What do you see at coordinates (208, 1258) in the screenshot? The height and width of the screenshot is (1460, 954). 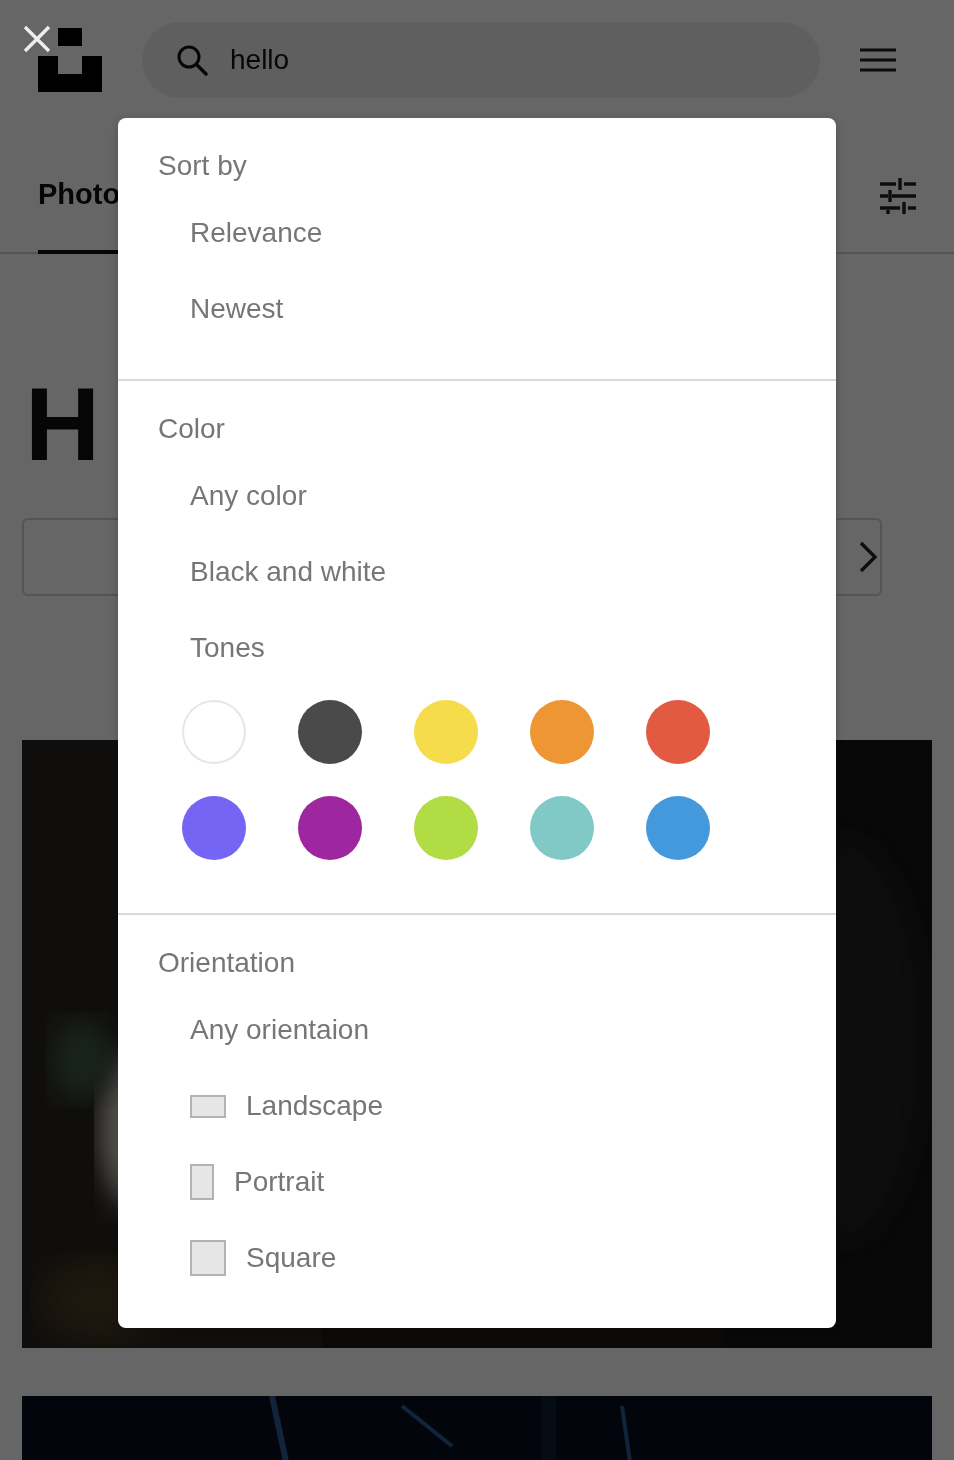 I see `square-icon` at bounding box center [208, 1258].